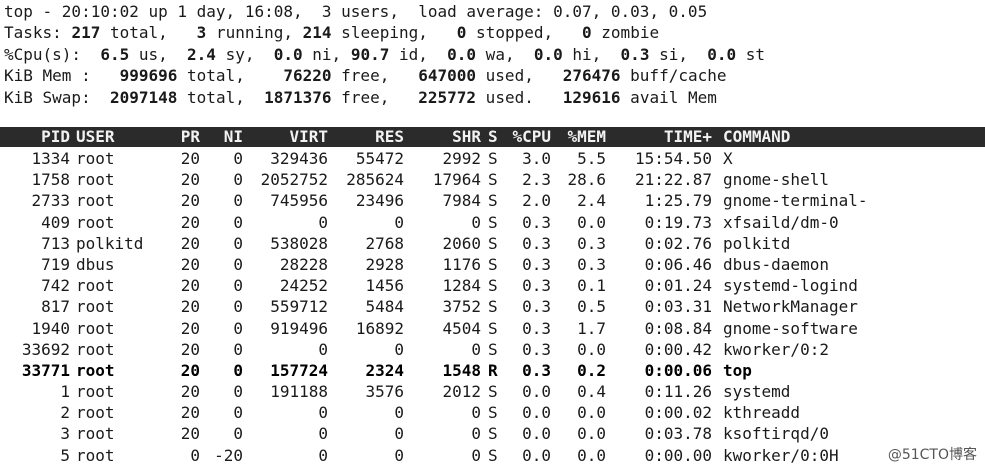 This screenshot has width=985, height=470. Describe the element at coordinates (308, 137) in the screenshot. I see `col-virt: VIRT` at that location.